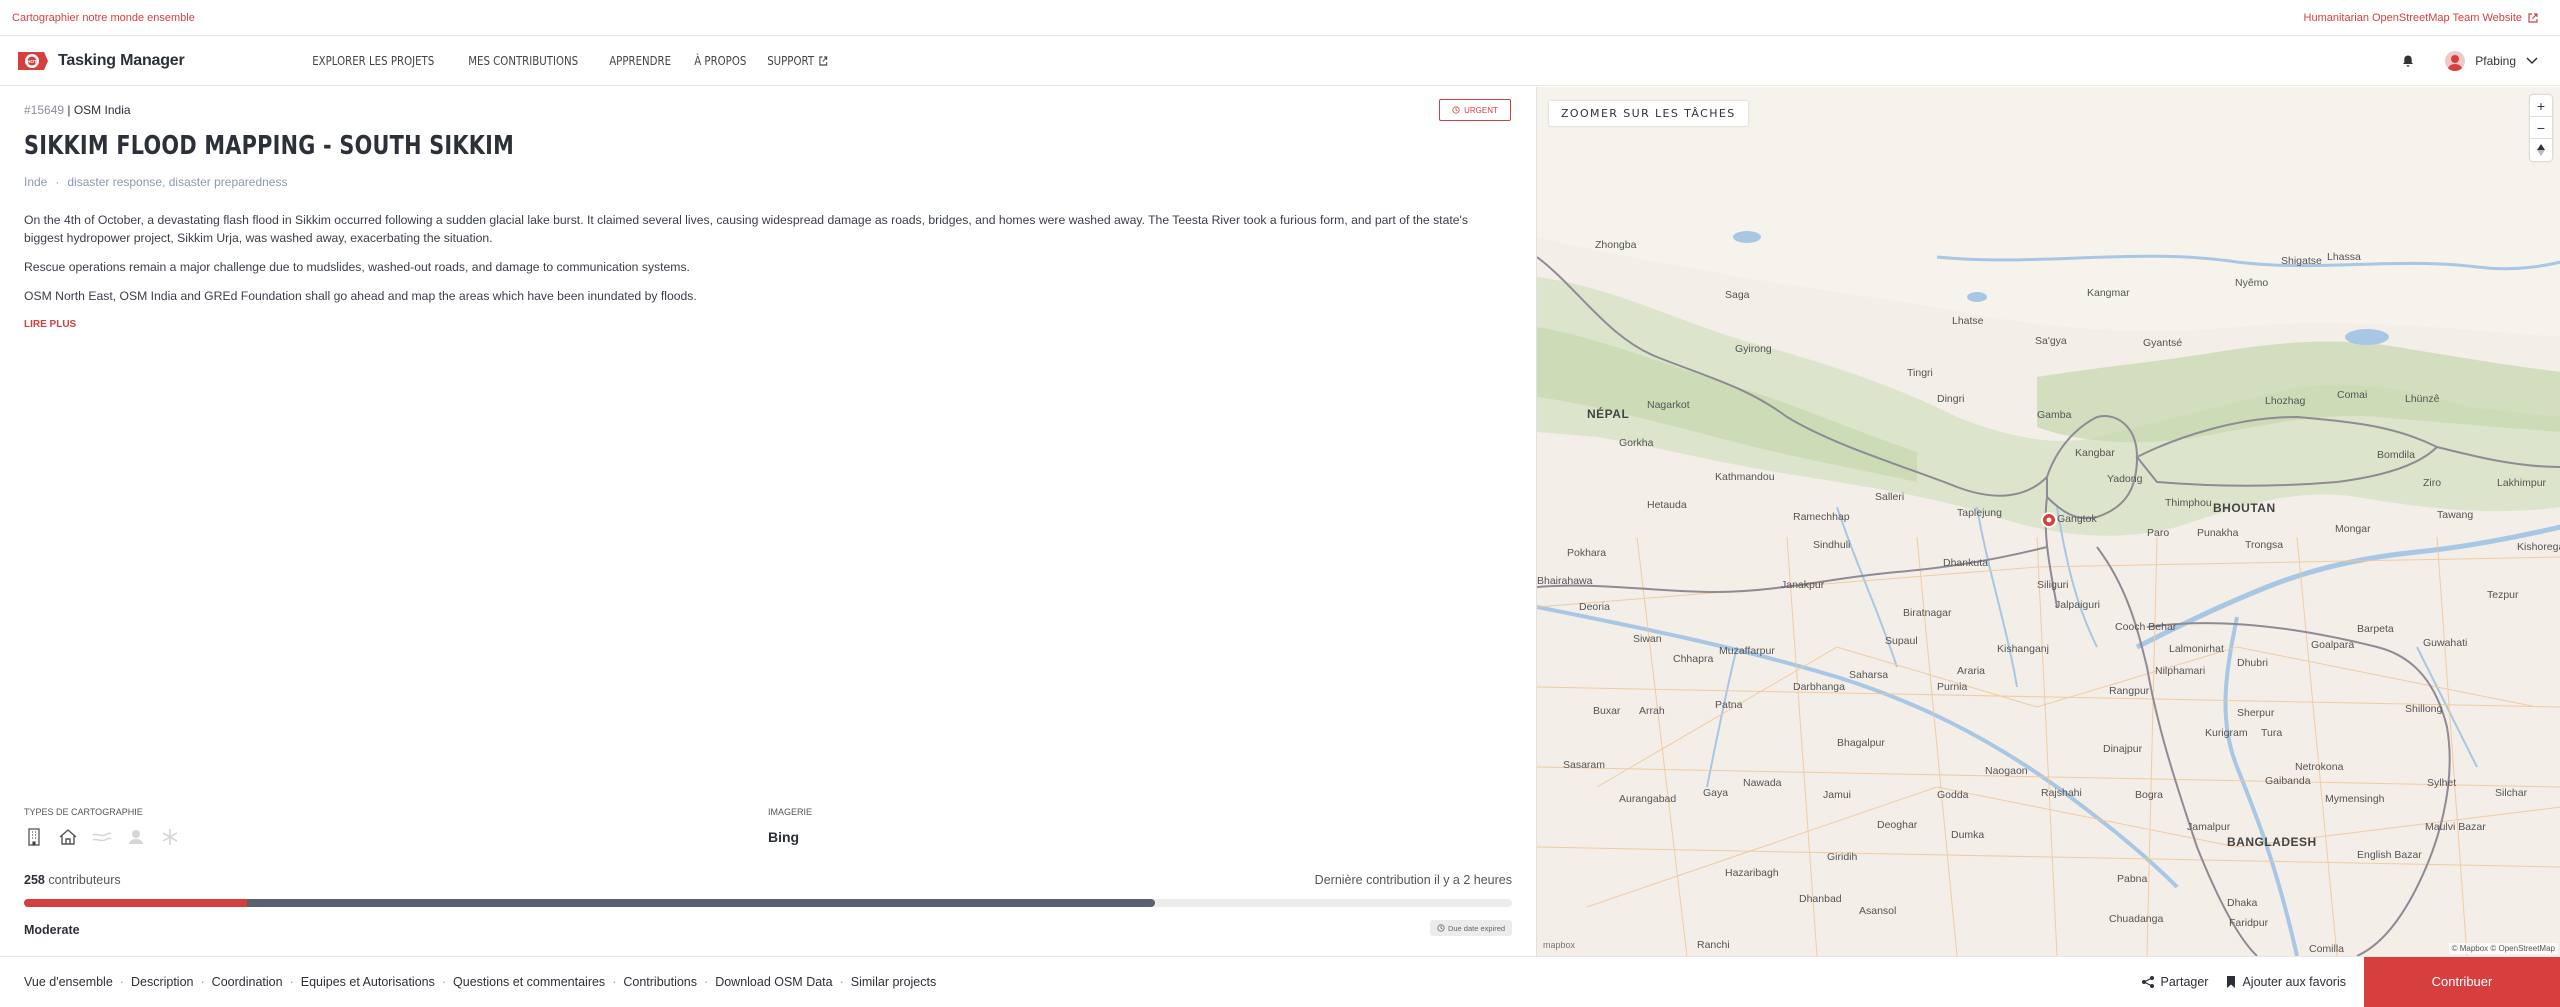 This screenshot has width=2560, height=1007. What do you see at coordinates (44, 110) in the screenshot?
I see `project-id: #15649` at bounding box center [44, 110].